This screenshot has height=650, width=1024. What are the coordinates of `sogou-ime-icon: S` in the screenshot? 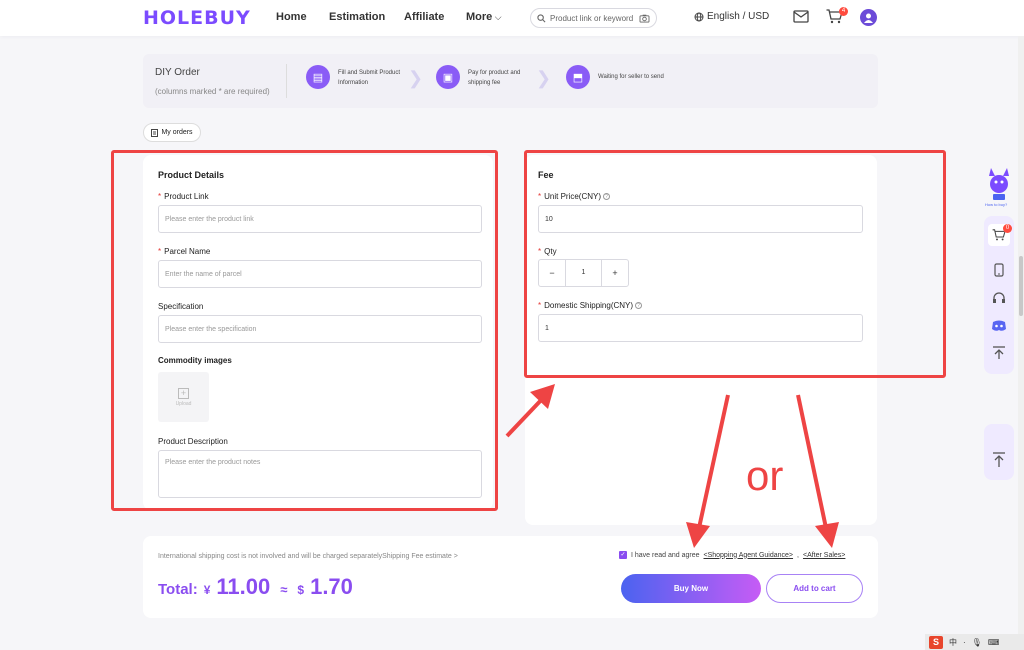 It's located at (936, 642).